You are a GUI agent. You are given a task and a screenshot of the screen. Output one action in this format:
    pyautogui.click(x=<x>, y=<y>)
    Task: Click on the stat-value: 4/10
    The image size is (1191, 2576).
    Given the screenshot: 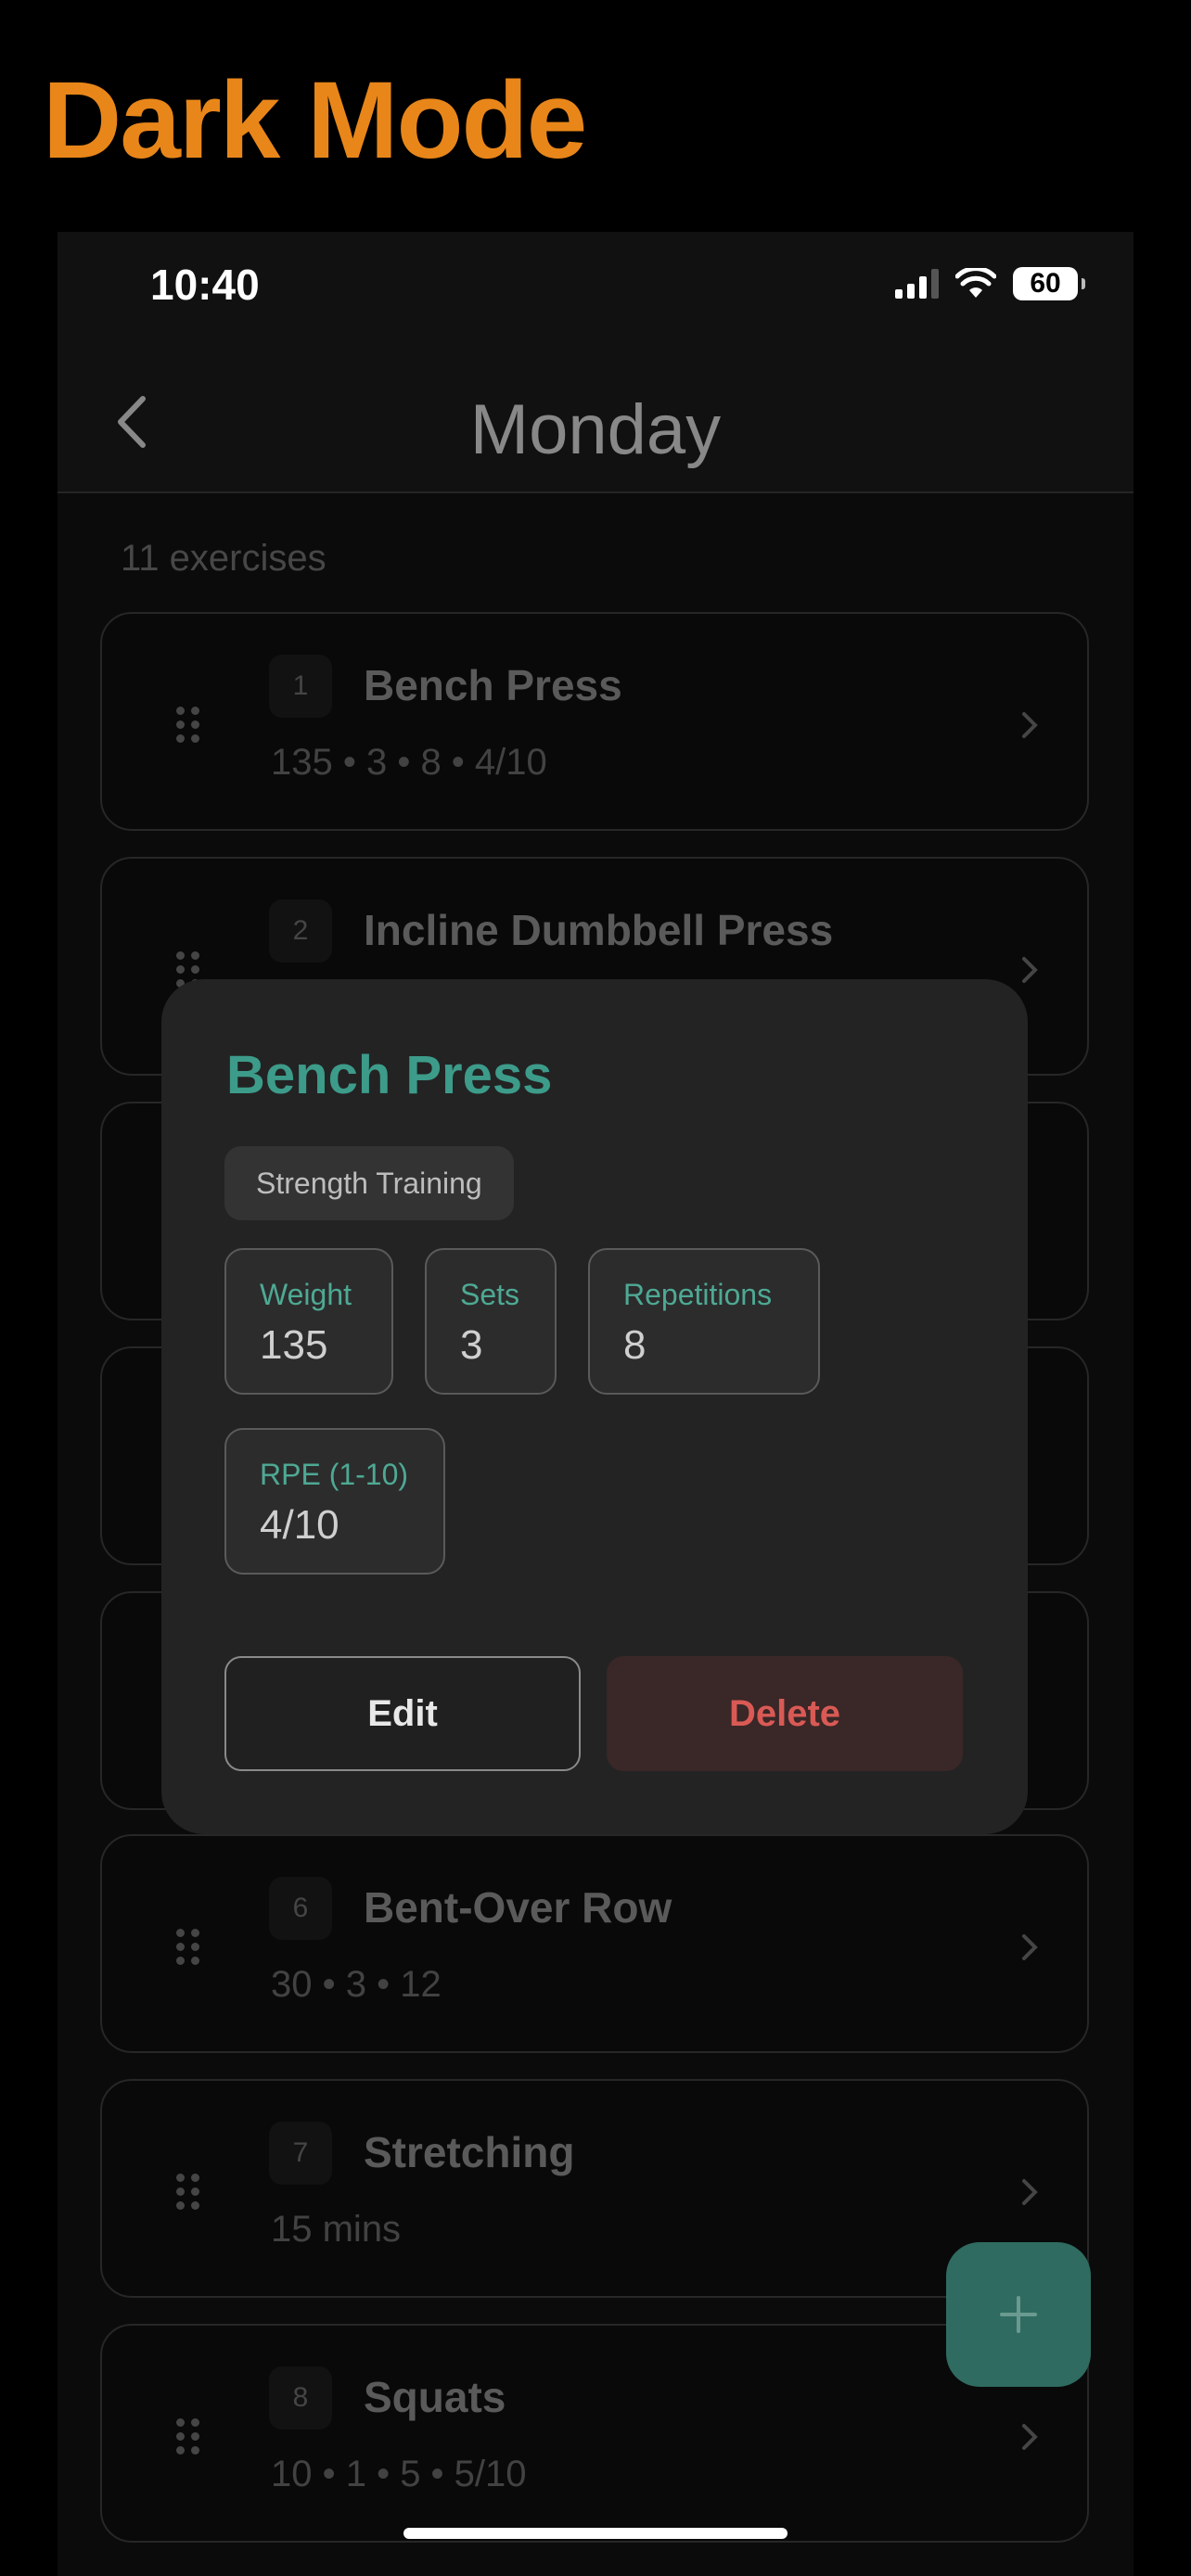 What is the action you would take?
    pyautogui.click(x=299, y=1525)
    